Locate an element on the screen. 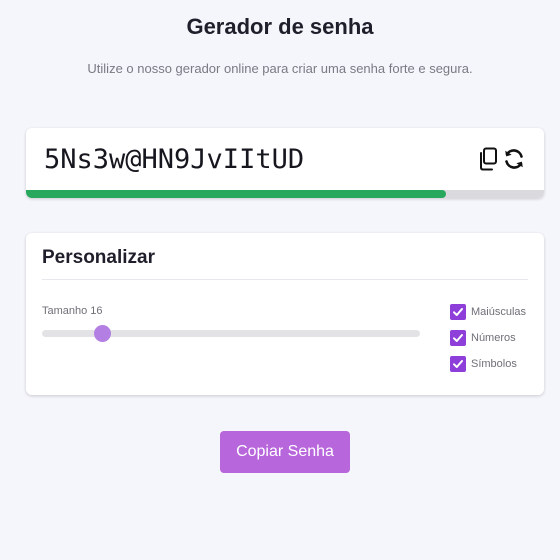  symbols-checkbox is located at coordinates (458, 364).